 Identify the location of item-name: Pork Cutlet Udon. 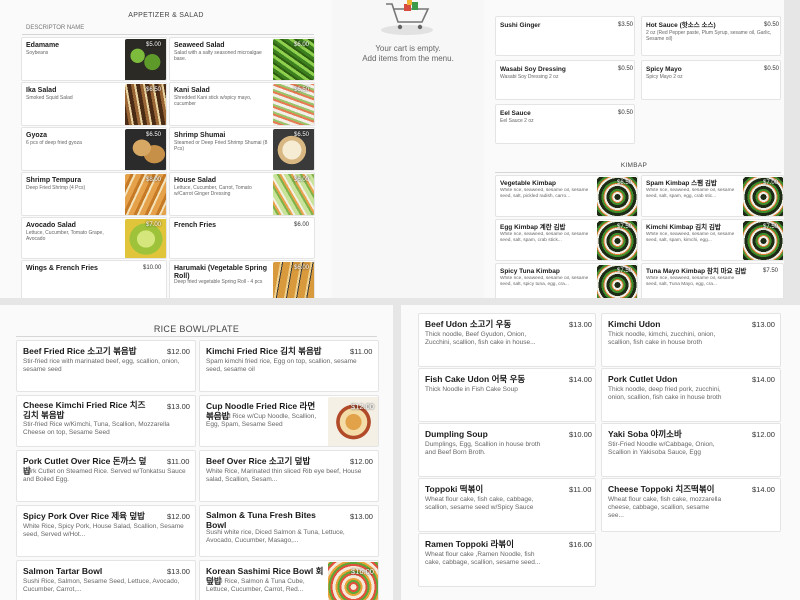
(643, 379).